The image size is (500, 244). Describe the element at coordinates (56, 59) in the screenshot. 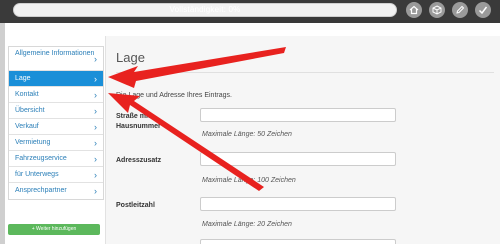

I see `sidebar-item-allgemeine-informationen: Allgemeine Informationen ›` at that location.